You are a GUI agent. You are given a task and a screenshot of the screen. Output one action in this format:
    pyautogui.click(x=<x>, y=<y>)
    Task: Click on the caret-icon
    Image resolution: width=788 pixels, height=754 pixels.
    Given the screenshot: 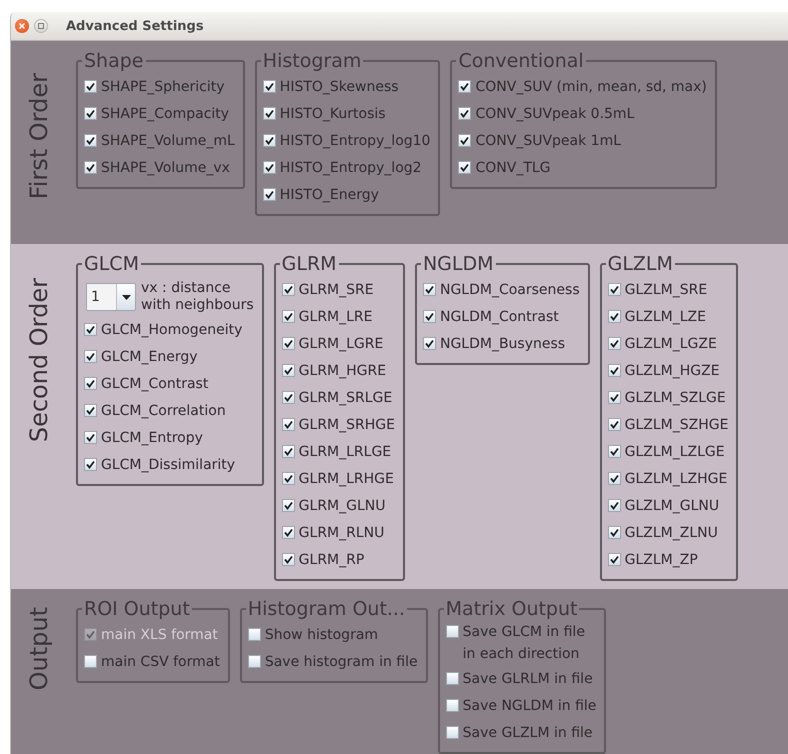 What is the action you would take?
    pyautogui.click(x=126, y=297)
    